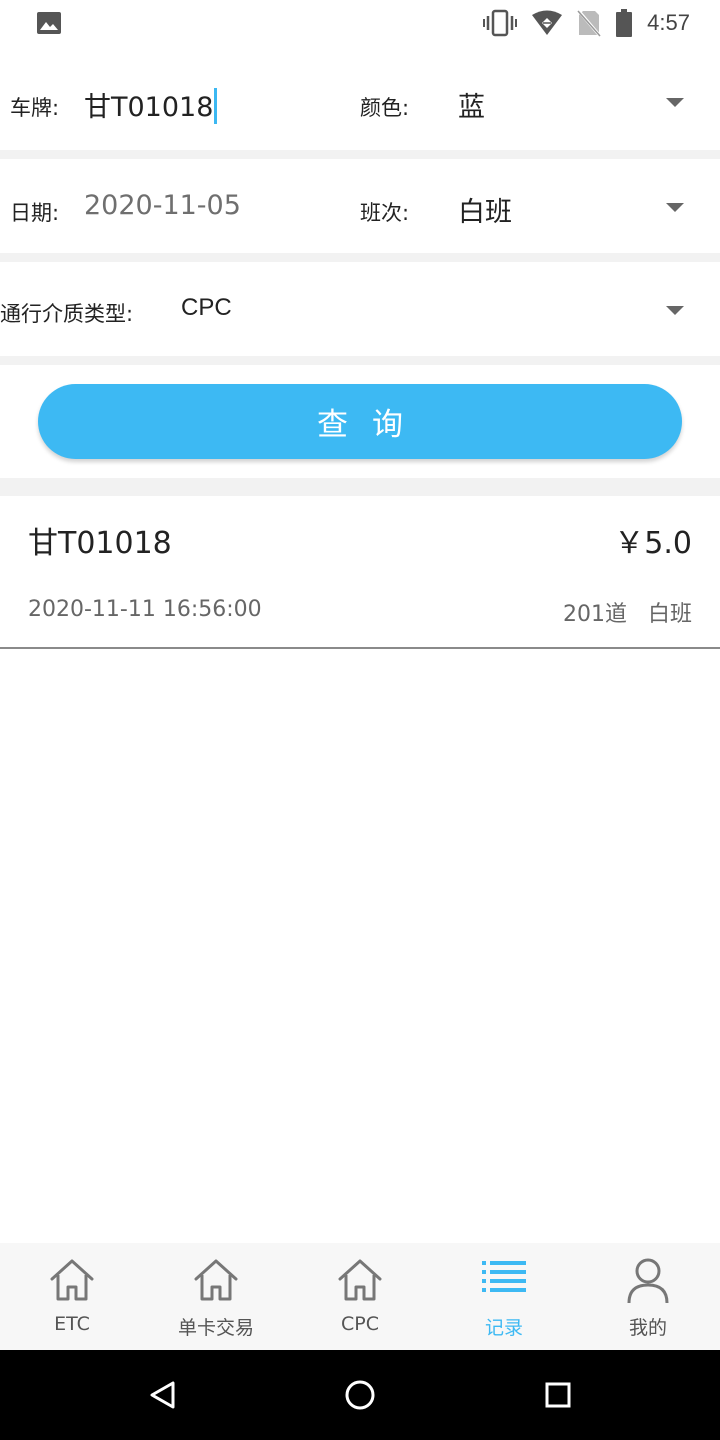 The image size is (720, 1440). I want to click on tab-label: 记录, so click(503, 1328).